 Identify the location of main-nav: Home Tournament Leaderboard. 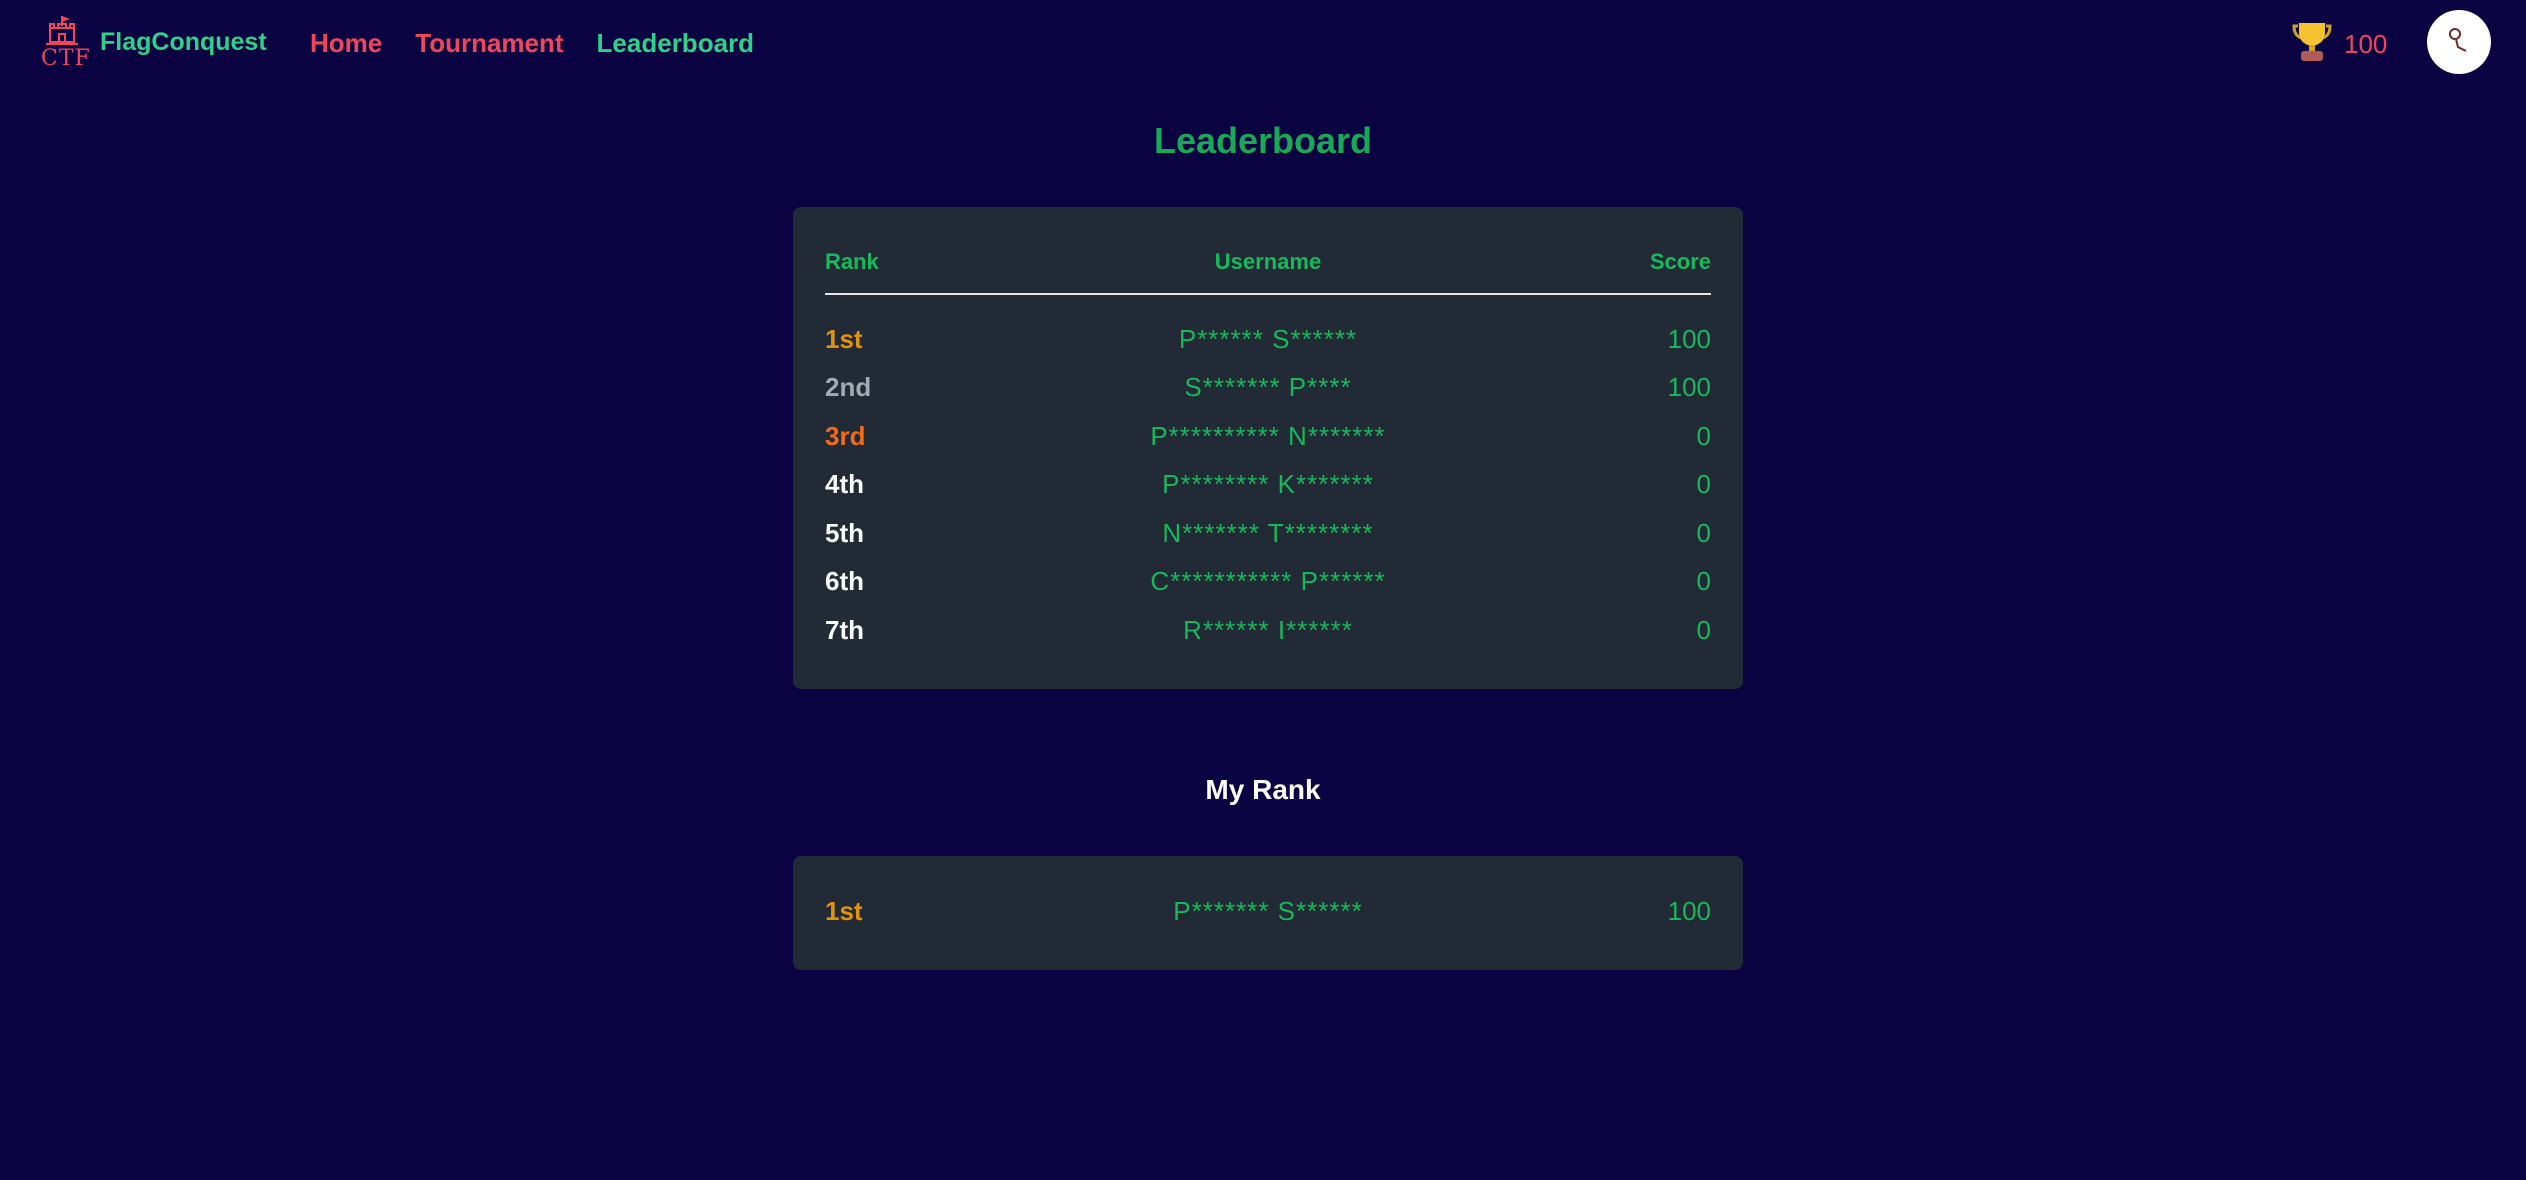
(532, 43).